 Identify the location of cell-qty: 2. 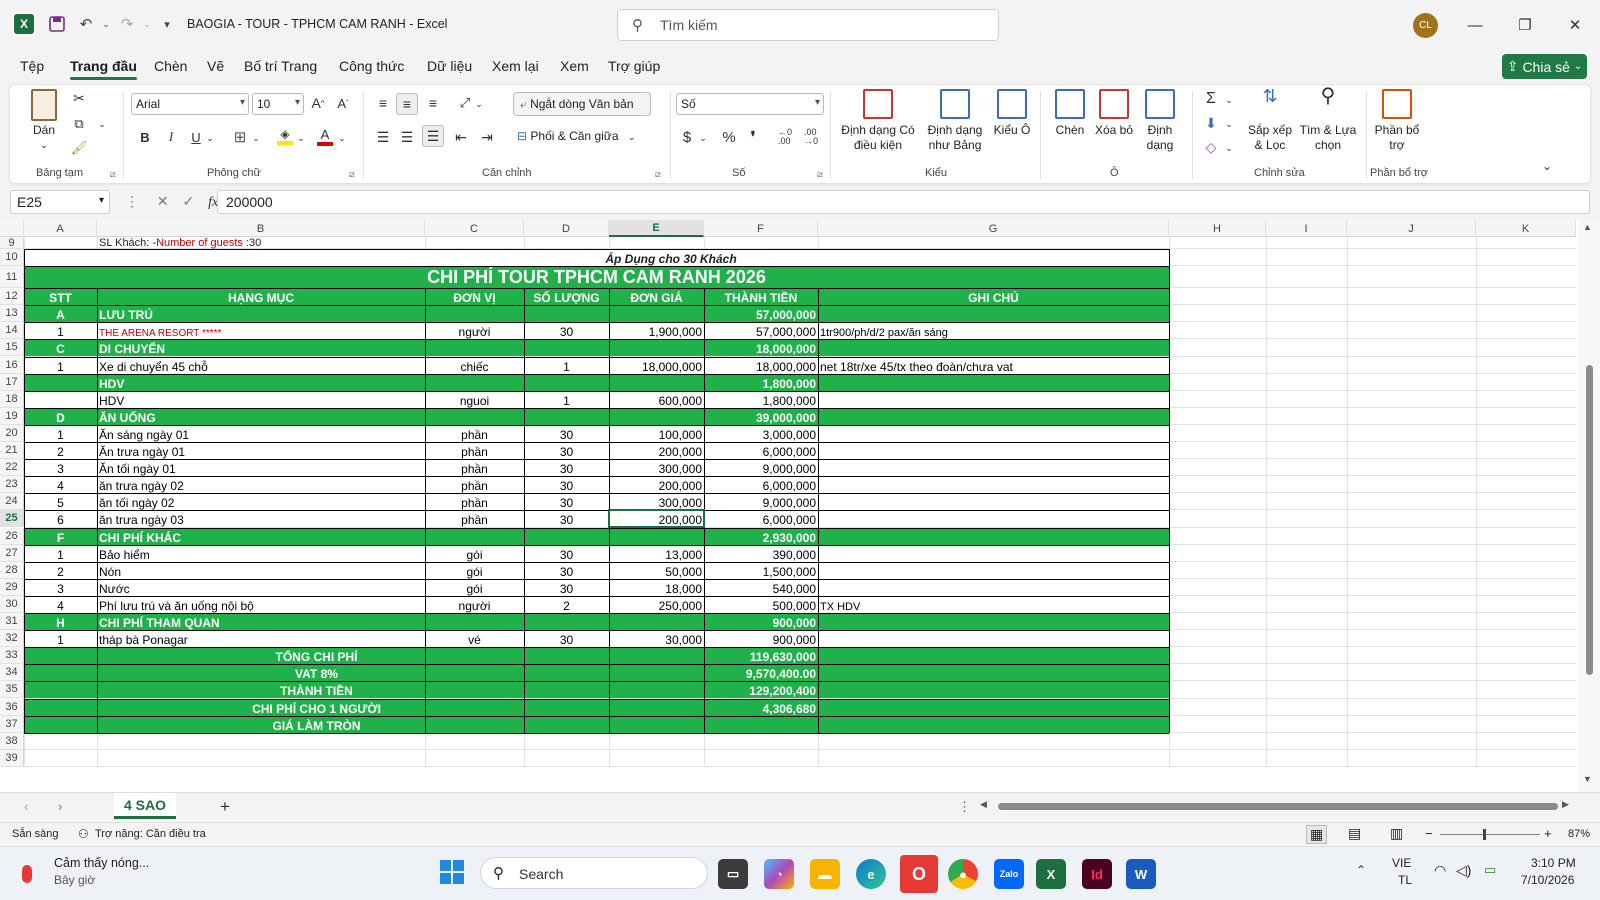
(566, 604).